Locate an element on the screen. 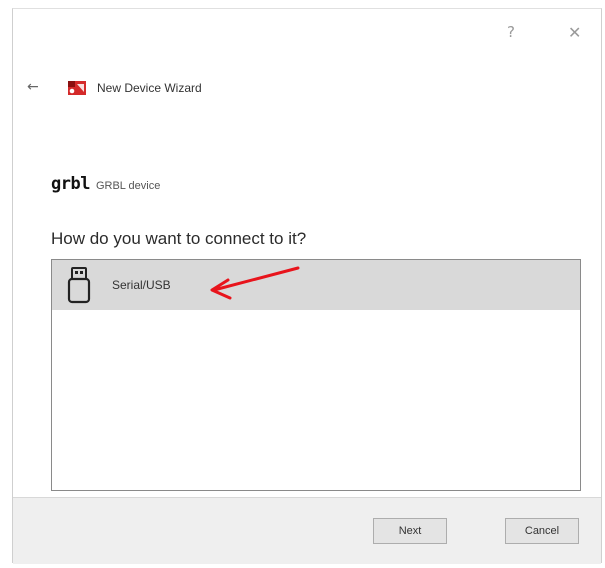 This screenshot has width=605, height=568. close-button: ✕ is located at coordinates (574, 32).